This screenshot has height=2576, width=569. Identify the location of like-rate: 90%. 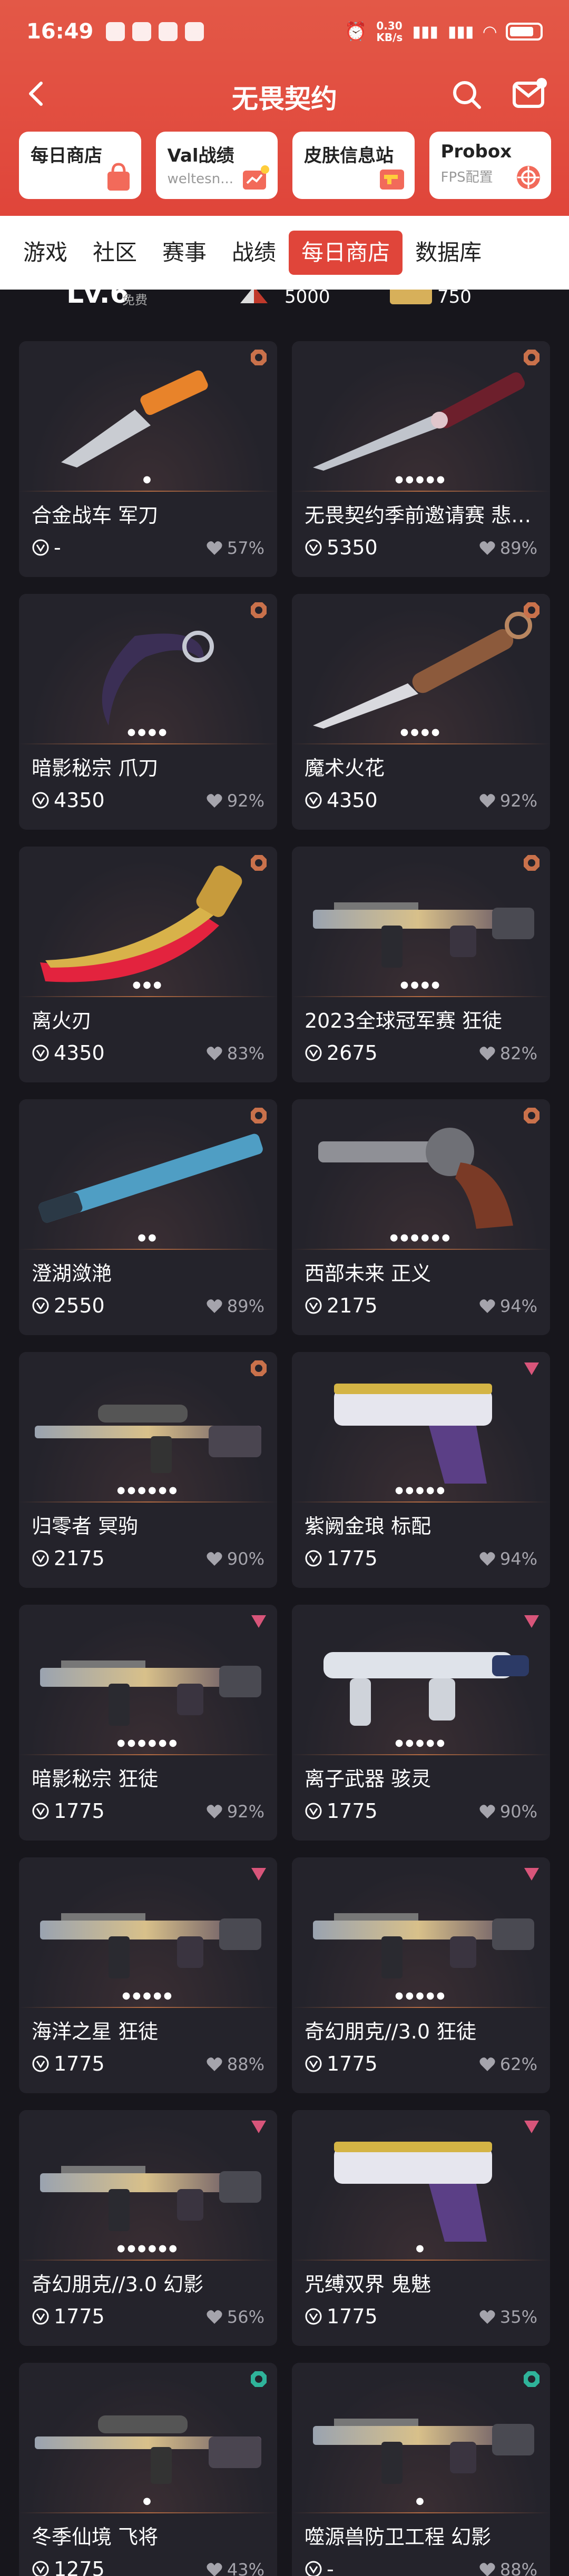
(508, 1812).